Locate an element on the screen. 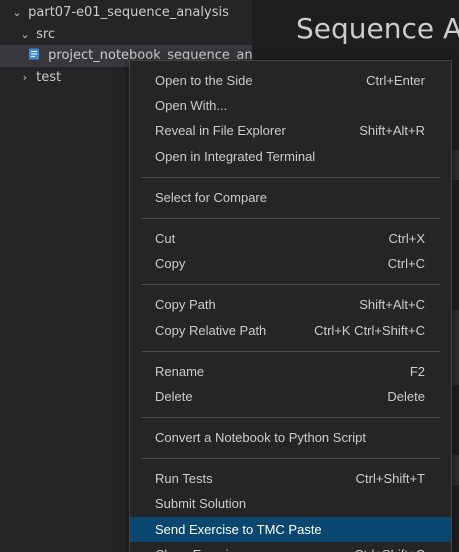 The height and width of the screenshot is (552, 459). menu-item-label: Copy is located at coordinates (170, 263).